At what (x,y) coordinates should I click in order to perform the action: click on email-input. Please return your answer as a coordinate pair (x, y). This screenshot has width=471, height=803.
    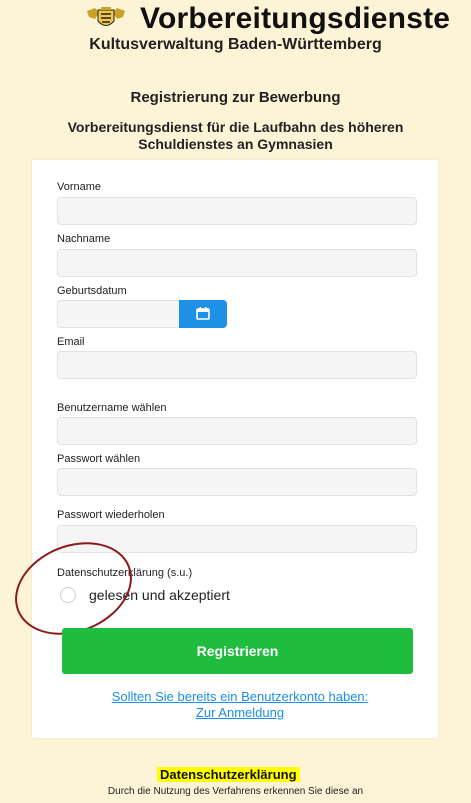
    Looking at the image, I should click on (237, 365).